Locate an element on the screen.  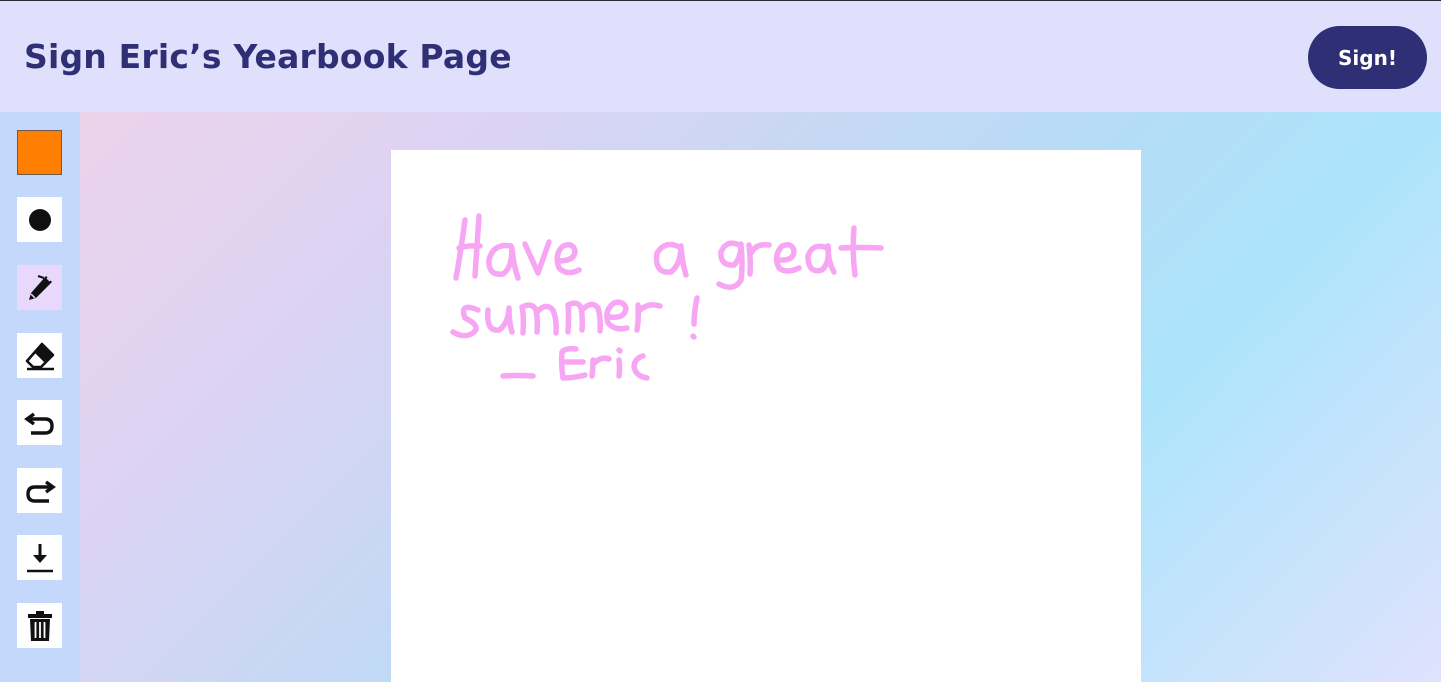
eraser-icon is located at coordinates (39, 356).